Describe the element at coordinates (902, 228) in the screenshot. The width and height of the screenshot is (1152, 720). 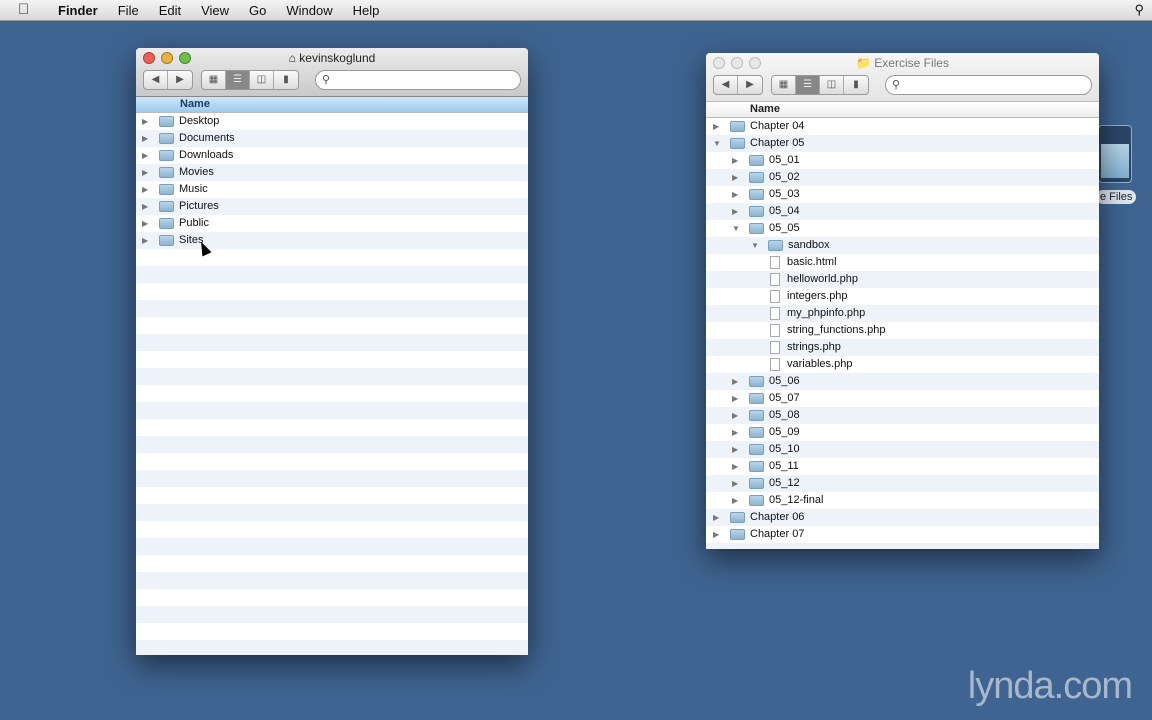
I see `list-item: ▼ 05_05` at that location.